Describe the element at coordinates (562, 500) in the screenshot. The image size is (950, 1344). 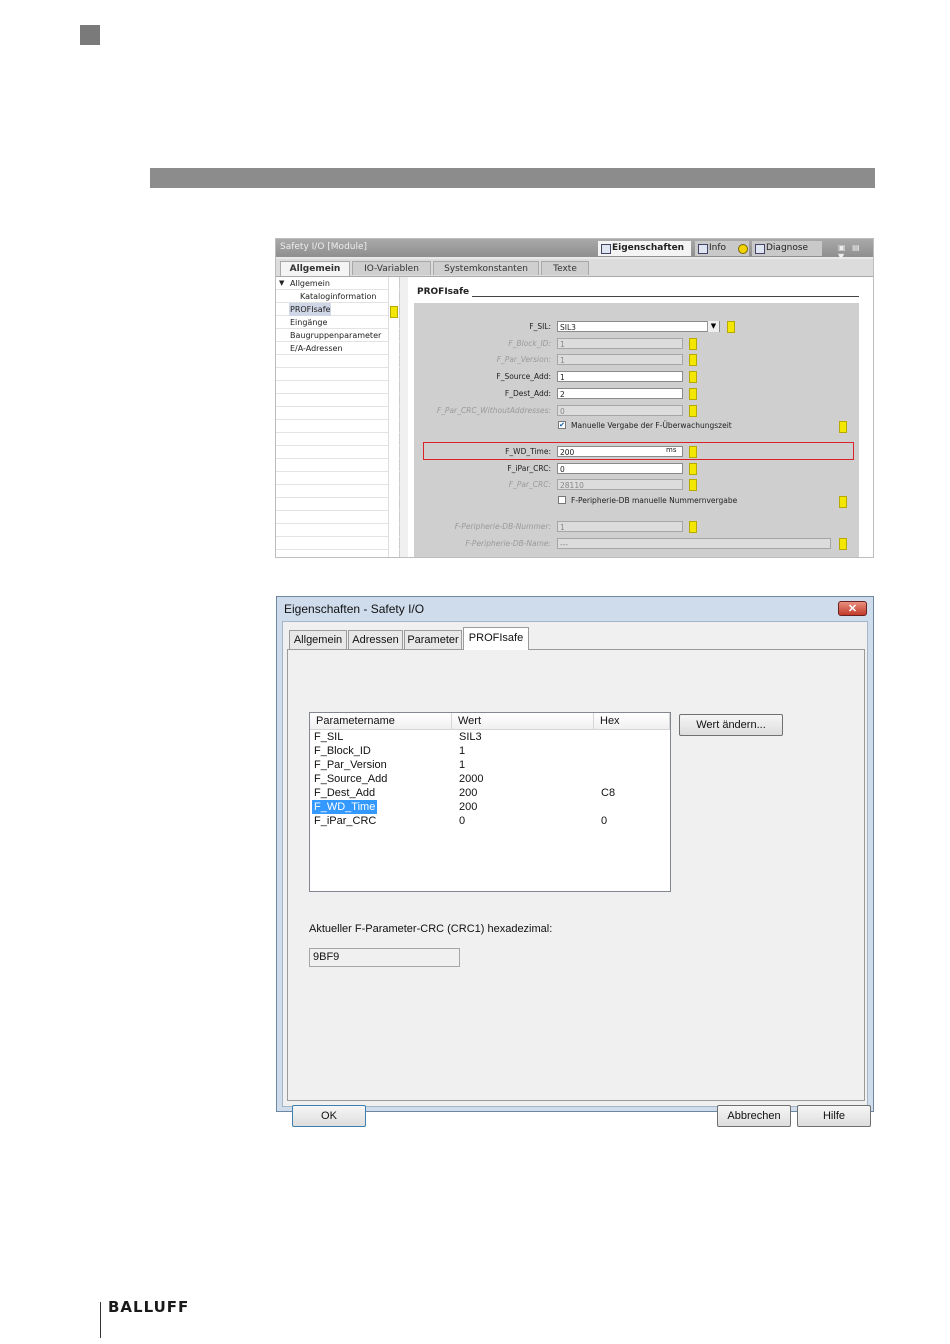
I see `db-manual-checkbox` at that location.